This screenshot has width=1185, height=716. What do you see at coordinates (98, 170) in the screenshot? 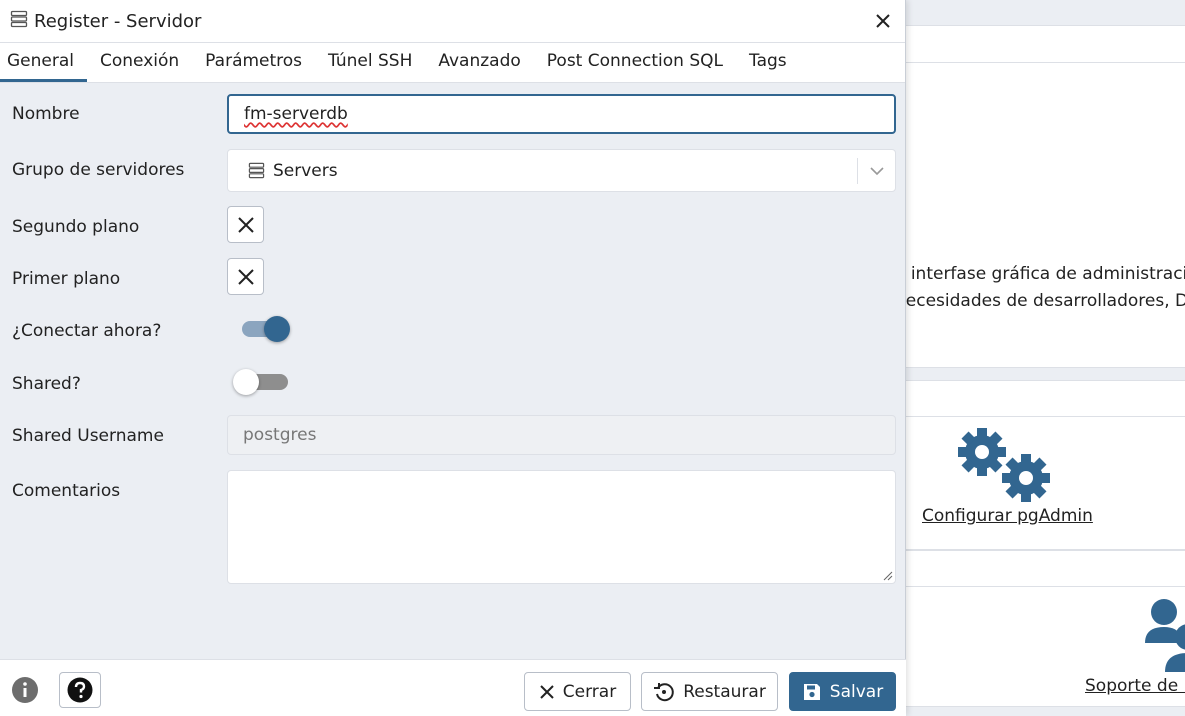
I see `server-group-label: Grupo de servidores` at bounding box center [98, 170].